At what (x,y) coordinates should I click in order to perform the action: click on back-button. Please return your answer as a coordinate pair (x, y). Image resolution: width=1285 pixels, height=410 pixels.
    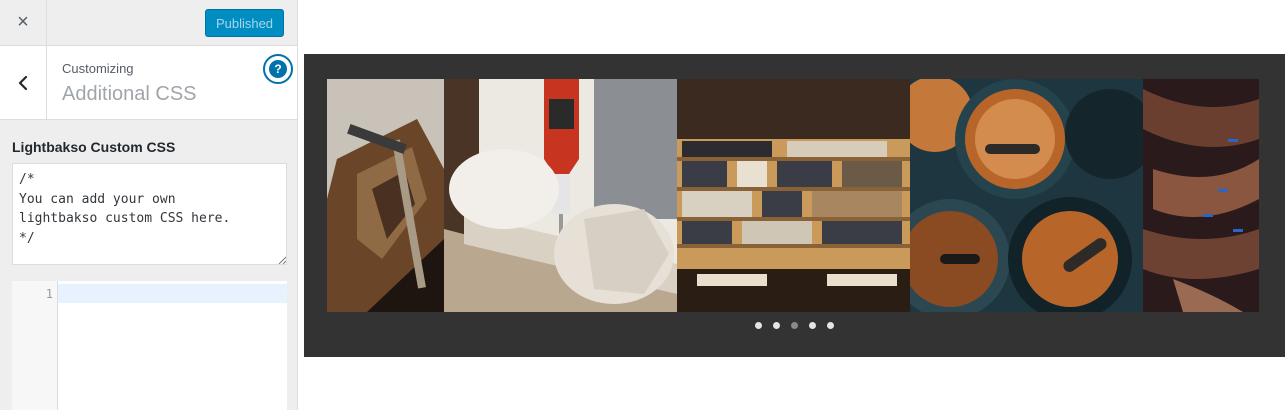
    Looking at the image, I should click on (23, 82).